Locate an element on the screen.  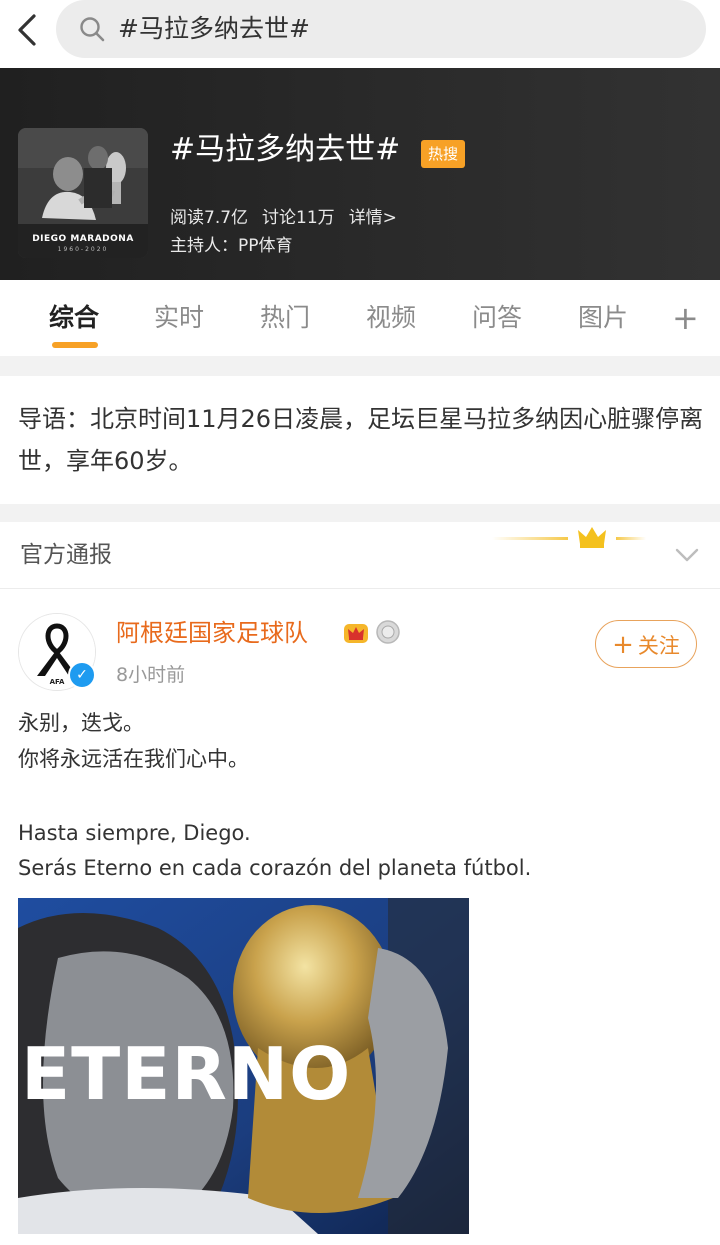
tab-images: 图片 is located at coordinates (606, 318).